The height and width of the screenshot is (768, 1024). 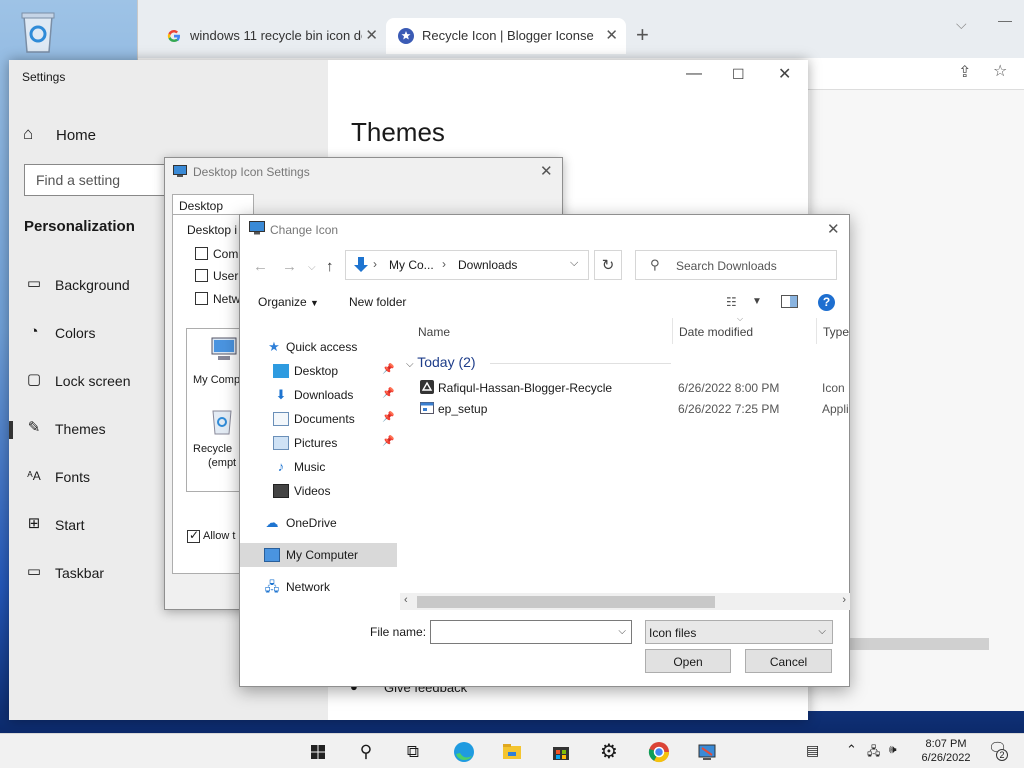 What do you see at coordinates (318, 491) in the screenshot?
I see `tree-item-videos: Videos` at bounding box center [318, 491].